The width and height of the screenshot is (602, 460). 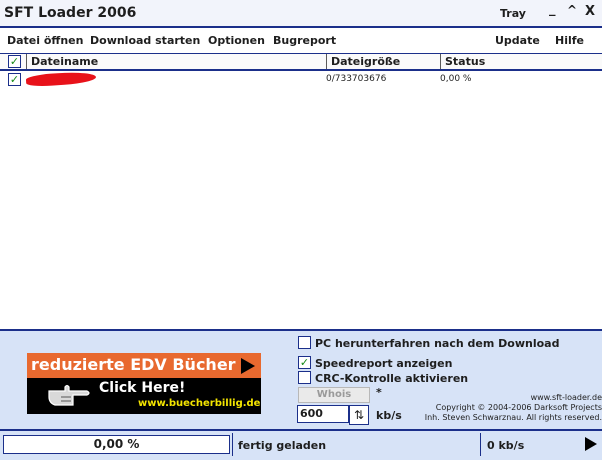 What do you see at coordinates (61, 79) in the screenshot?
I see `redacted-filename` at bounding box center [61, 79].